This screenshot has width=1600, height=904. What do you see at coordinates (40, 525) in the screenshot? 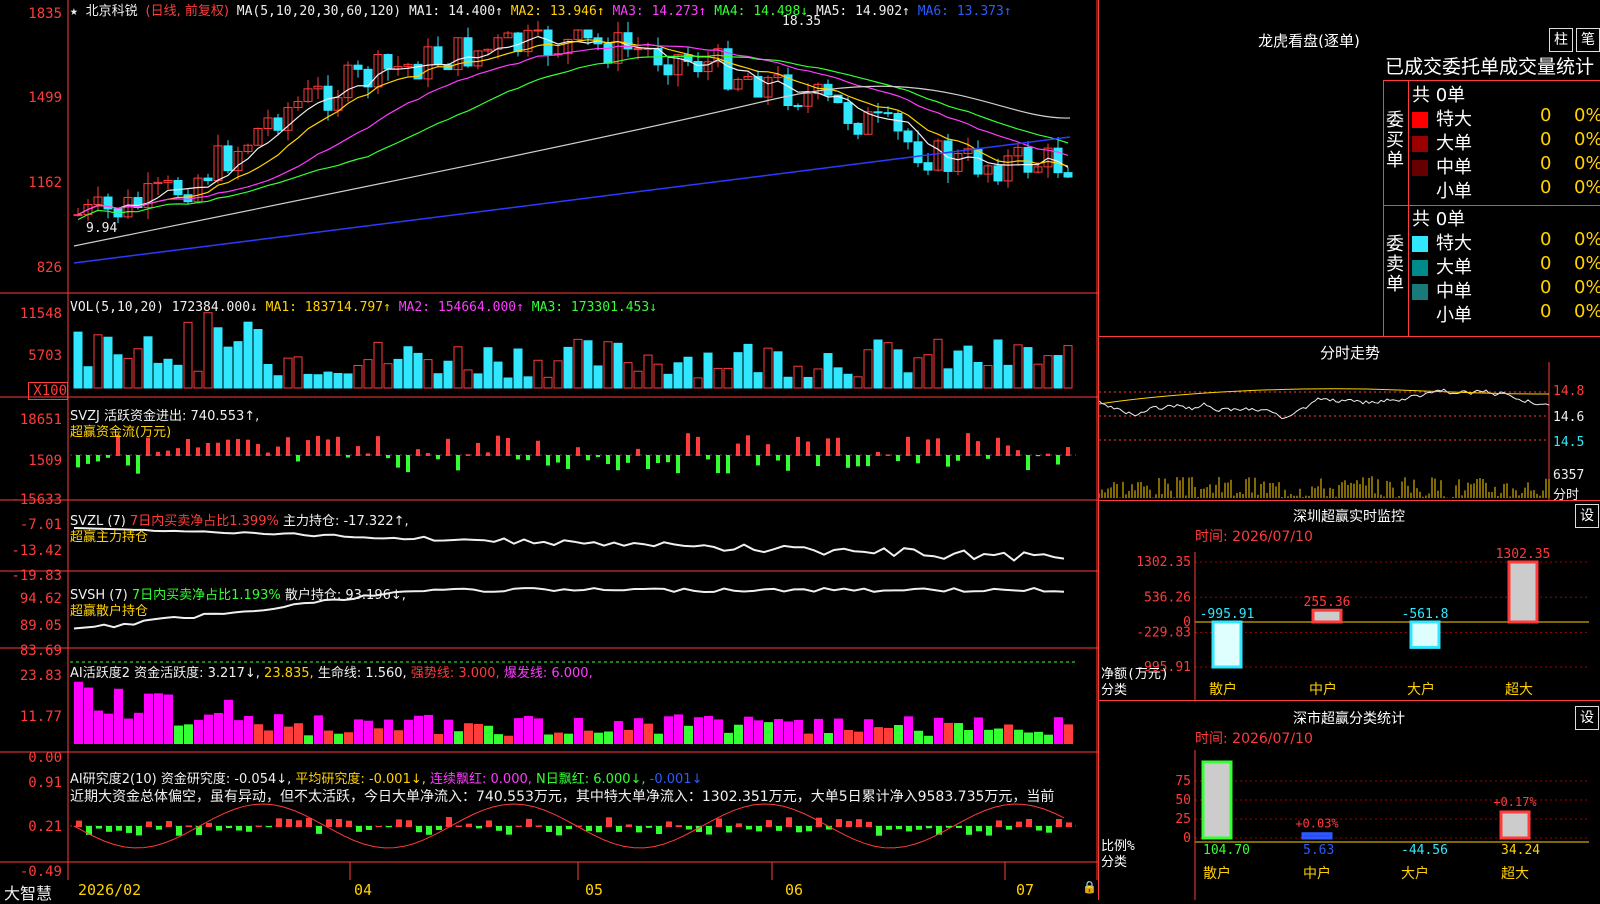
I see `svzl-axis-label: -7.01` at bounding box center [40, 525].